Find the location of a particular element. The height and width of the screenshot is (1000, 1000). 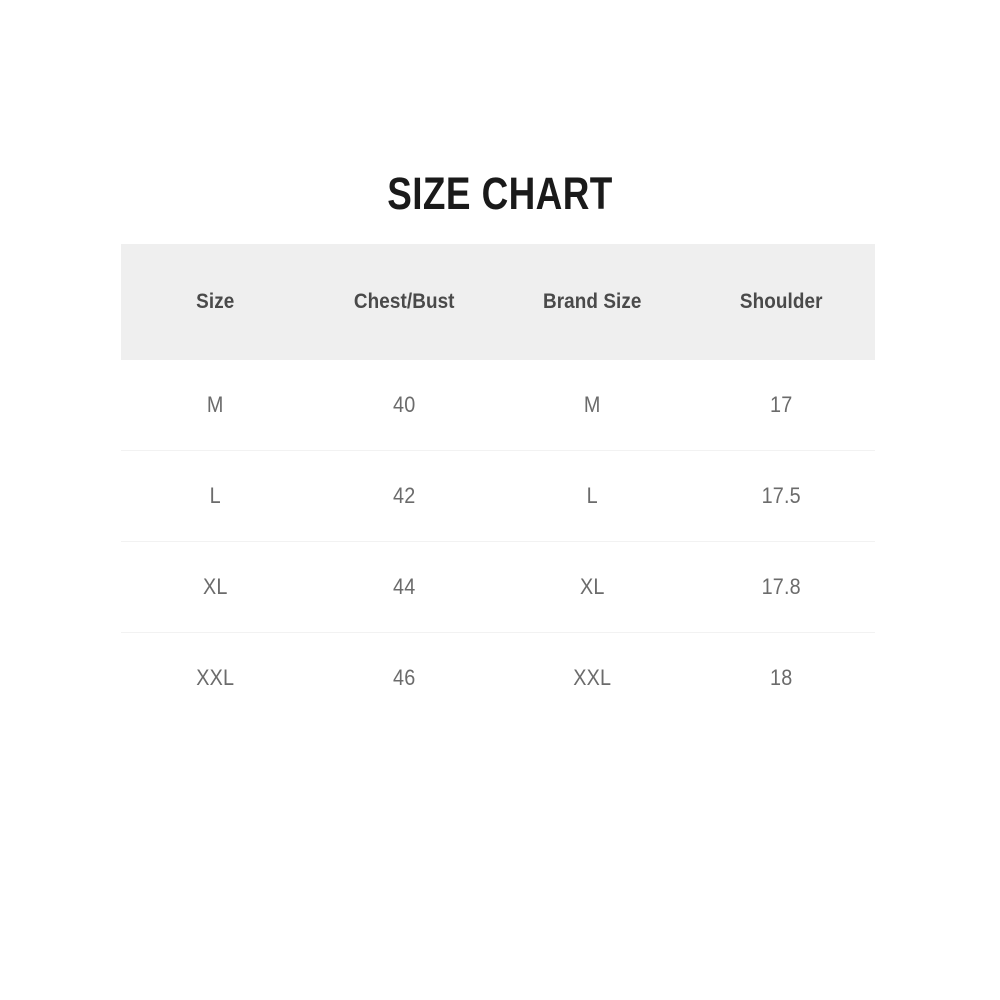

cell-shoulder: 17 is located at coordinates (780, 405).